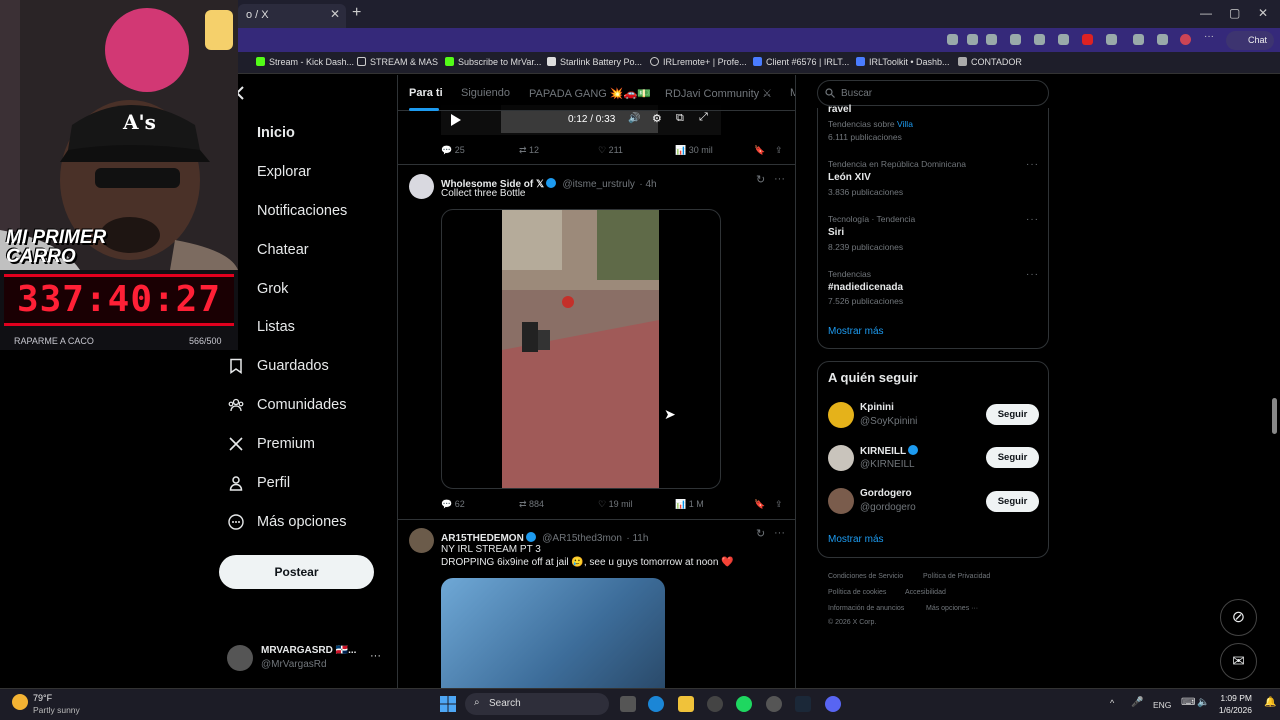 The width and height of the screenshot is (1280, 720). What do you see at coordinates (529, 150) in the screenshot?
I see `repost-stat: ⇄ 12` at bounding box center [529, 150].